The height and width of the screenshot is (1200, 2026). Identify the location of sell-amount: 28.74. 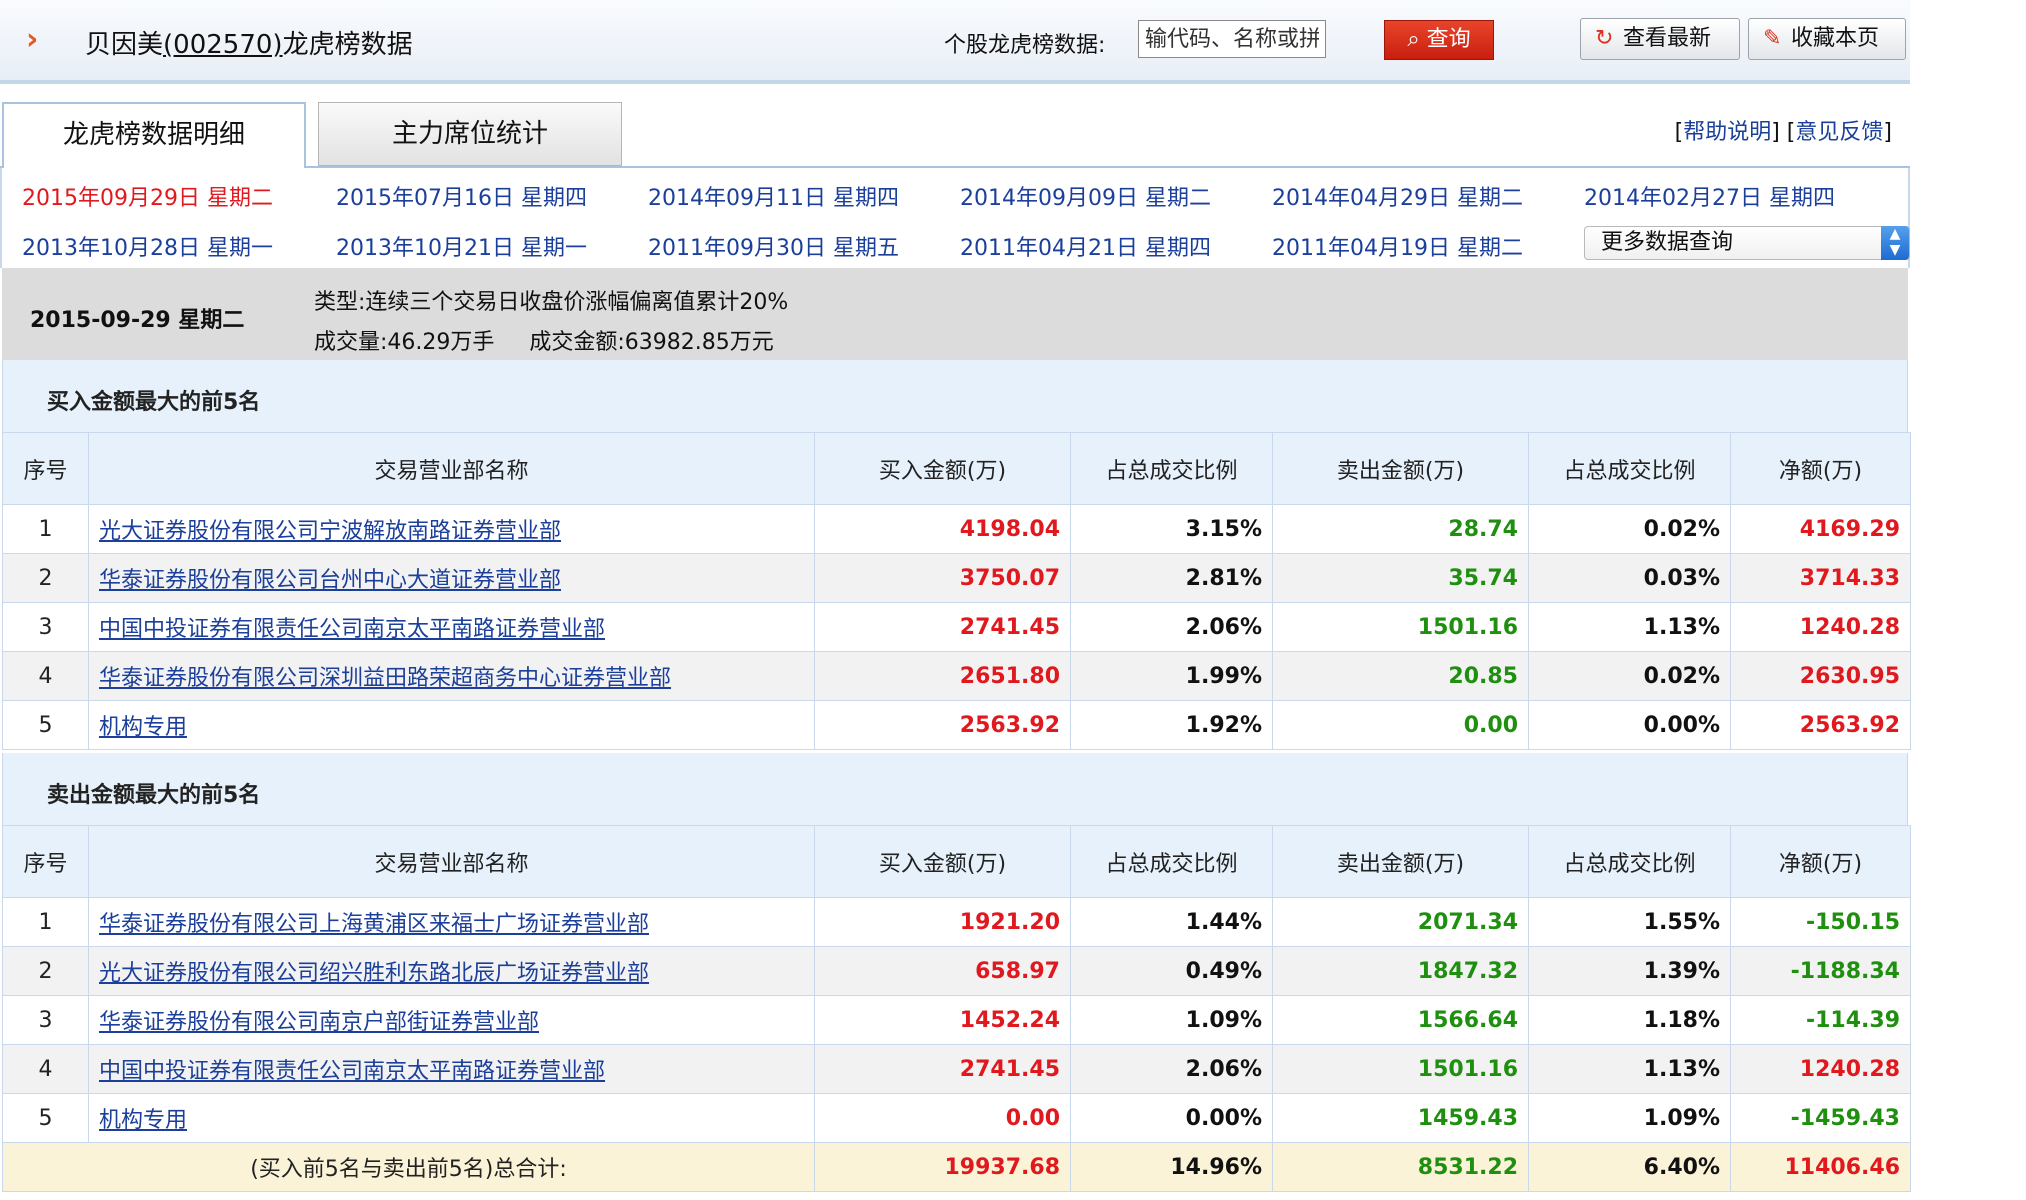
(1400, 529).